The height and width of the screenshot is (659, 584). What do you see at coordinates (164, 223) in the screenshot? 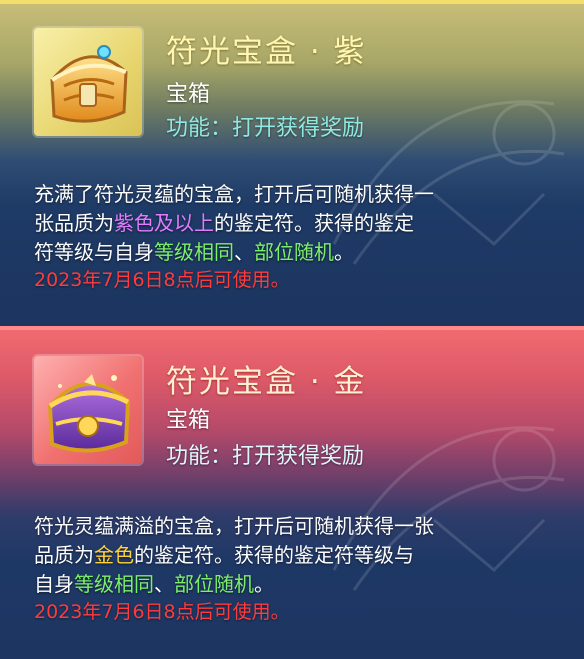
I see `quality-highlight: 紫色及以上` at bounding box center [164, 223].